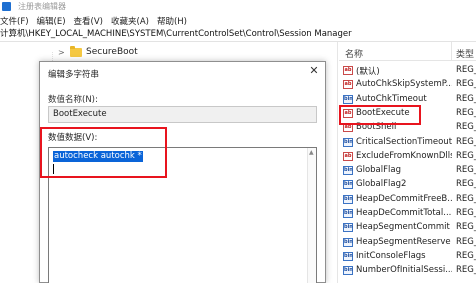 This screenshot has height=283, width=476. I want to click on vertical-scrollbar: ▲, so click(311, 215).